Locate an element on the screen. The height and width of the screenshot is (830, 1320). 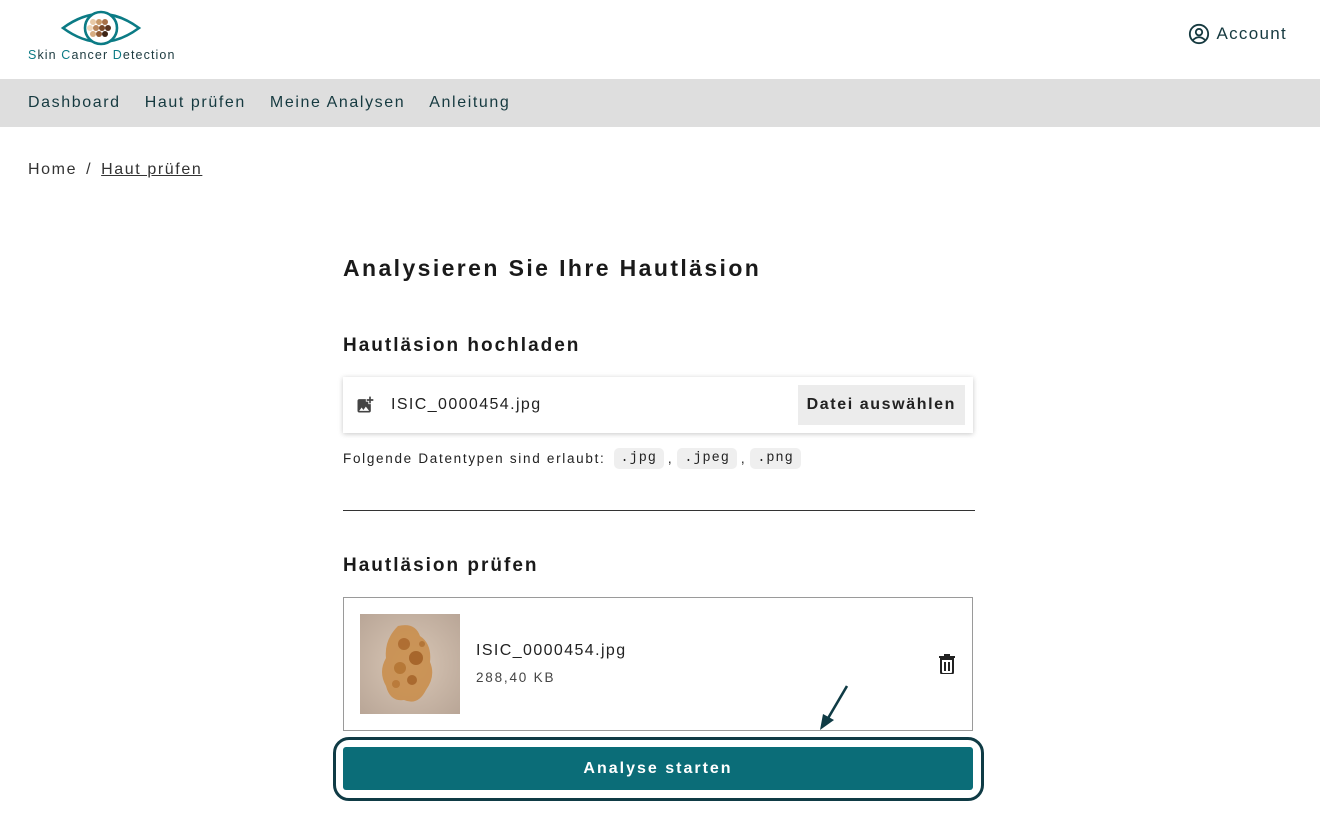
breadcrumb: Home / Haut prüfen is located at coordinates (115, 170).